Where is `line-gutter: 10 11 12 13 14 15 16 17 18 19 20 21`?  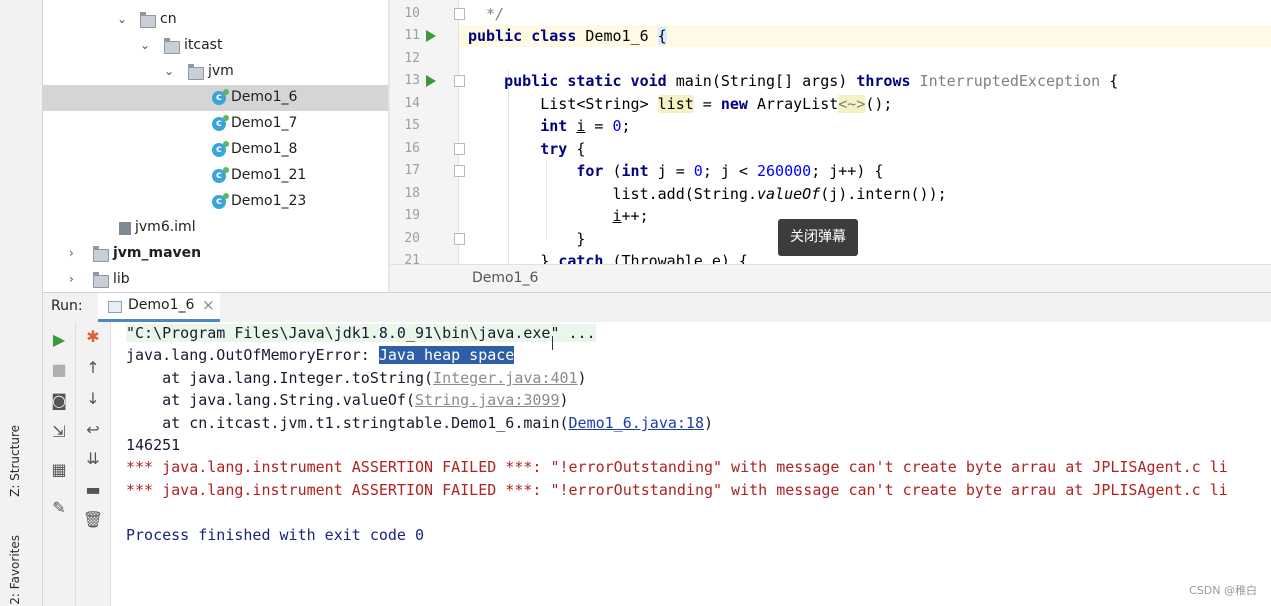
line-gutter: 10 11 12 13 14 15 16 17 18 19 20 21 is located at coordinates (424, 132).